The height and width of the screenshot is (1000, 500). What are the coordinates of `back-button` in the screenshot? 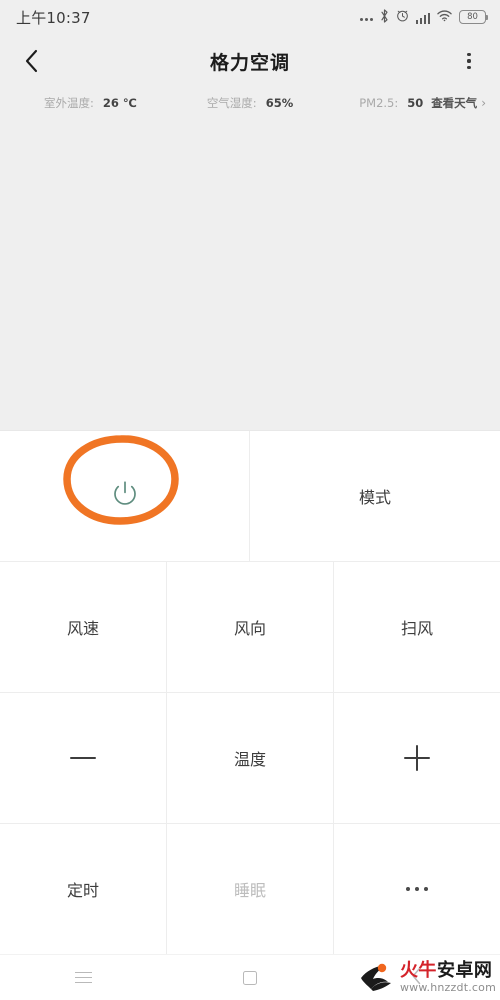 It's located at (31, 61).